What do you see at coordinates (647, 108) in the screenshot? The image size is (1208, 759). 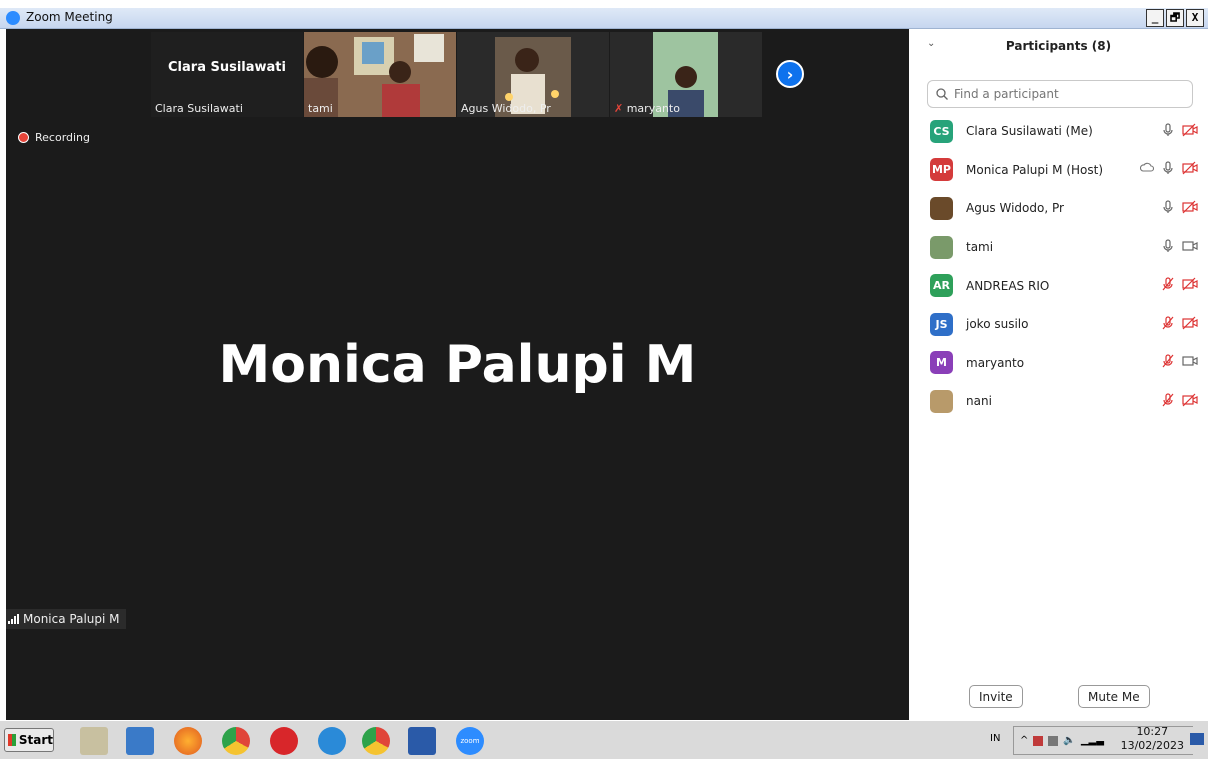 I see `tile-label: ✗ maryanto` at bounding box center [647, 108].